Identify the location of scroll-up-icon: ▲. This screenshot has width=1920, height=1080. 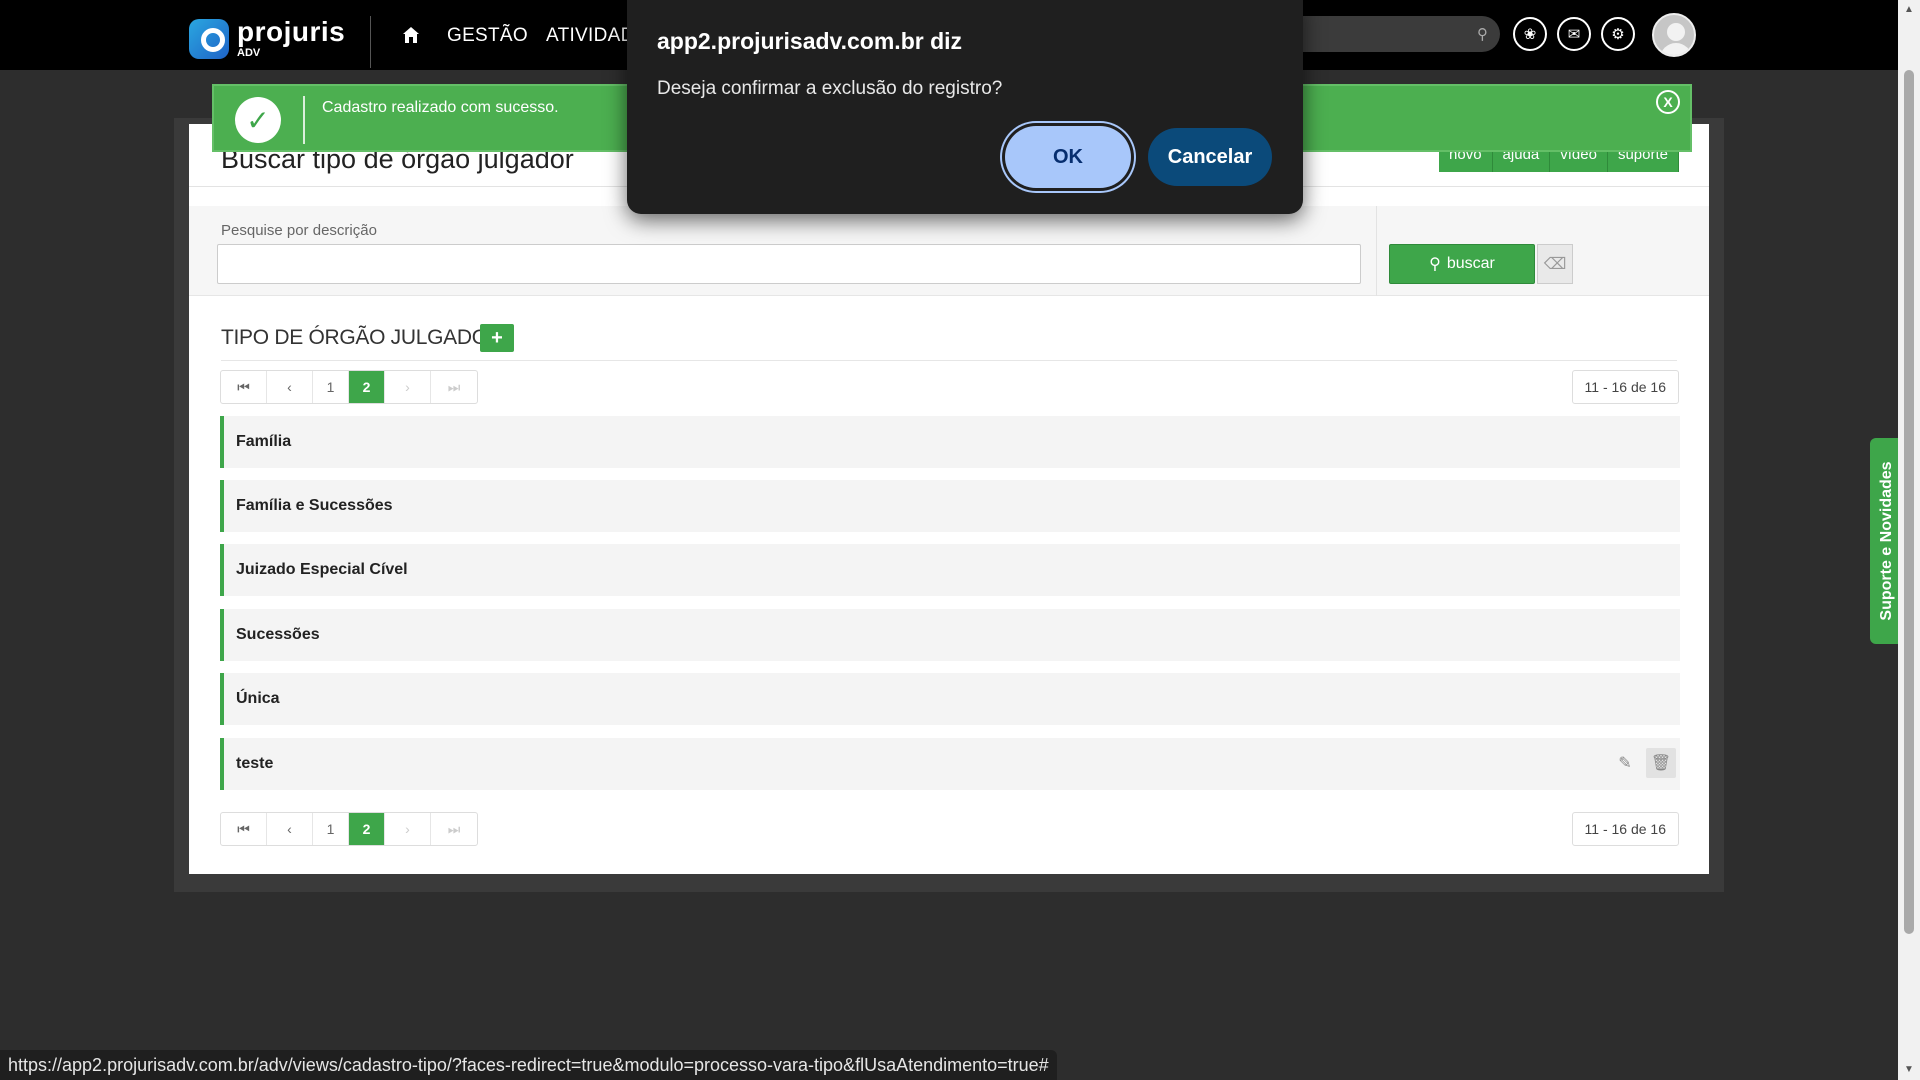
(1909, 9).